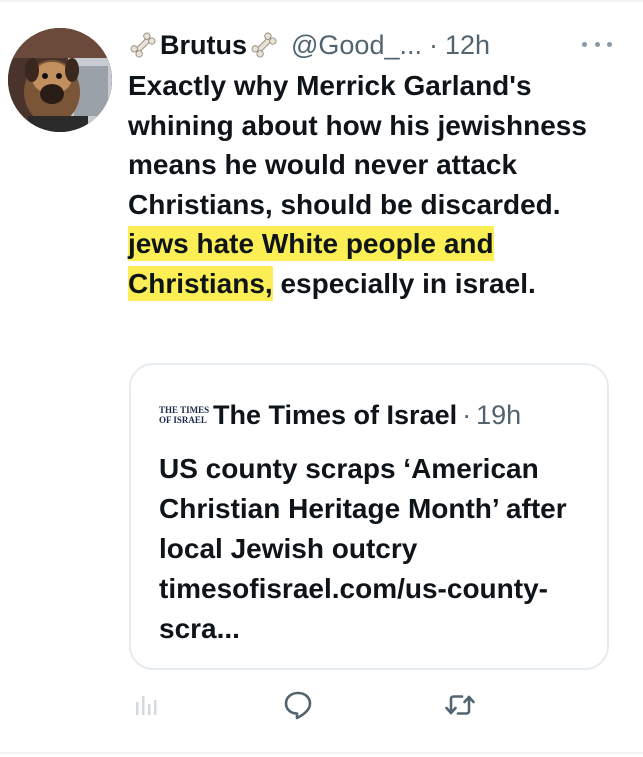 The height and width of the screenshot is (757, 643). Describe the element at coordinates (335, 415) in the screenshot. I see `quoted-source-name: The Times of Israel` at that location.